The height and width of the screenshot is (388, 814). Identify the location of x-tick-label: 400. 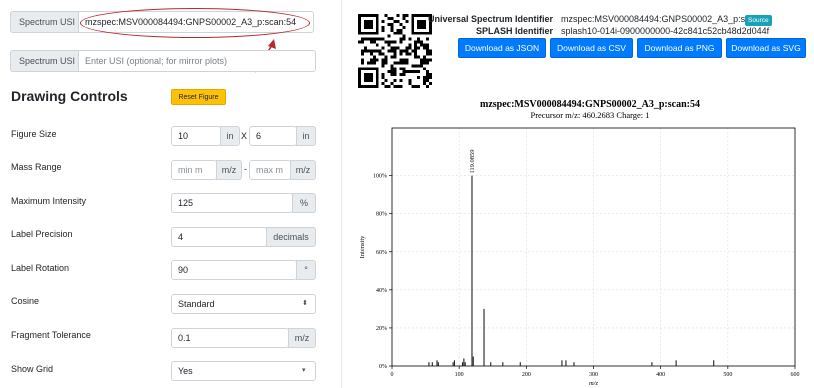
(660, 375).